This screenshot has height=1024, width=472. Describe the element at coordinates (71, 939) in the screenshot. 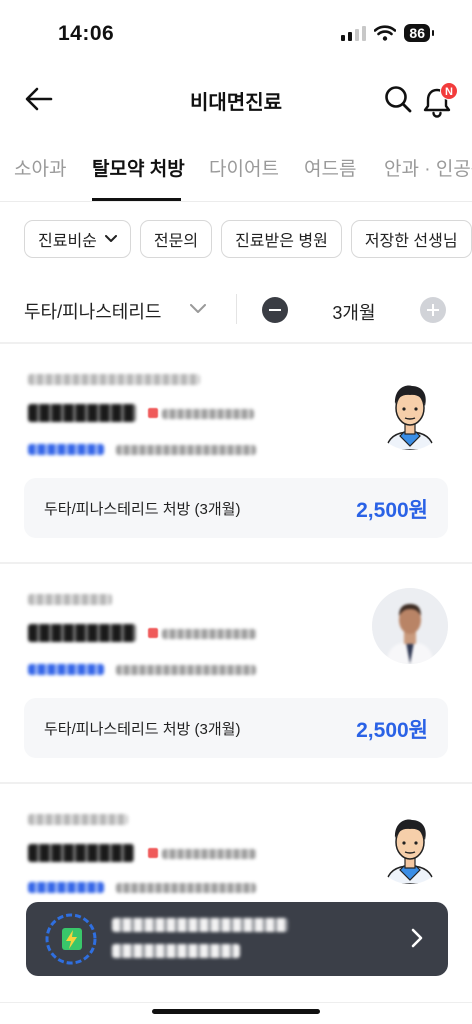

I see `lightning-badge-icon` at that location.